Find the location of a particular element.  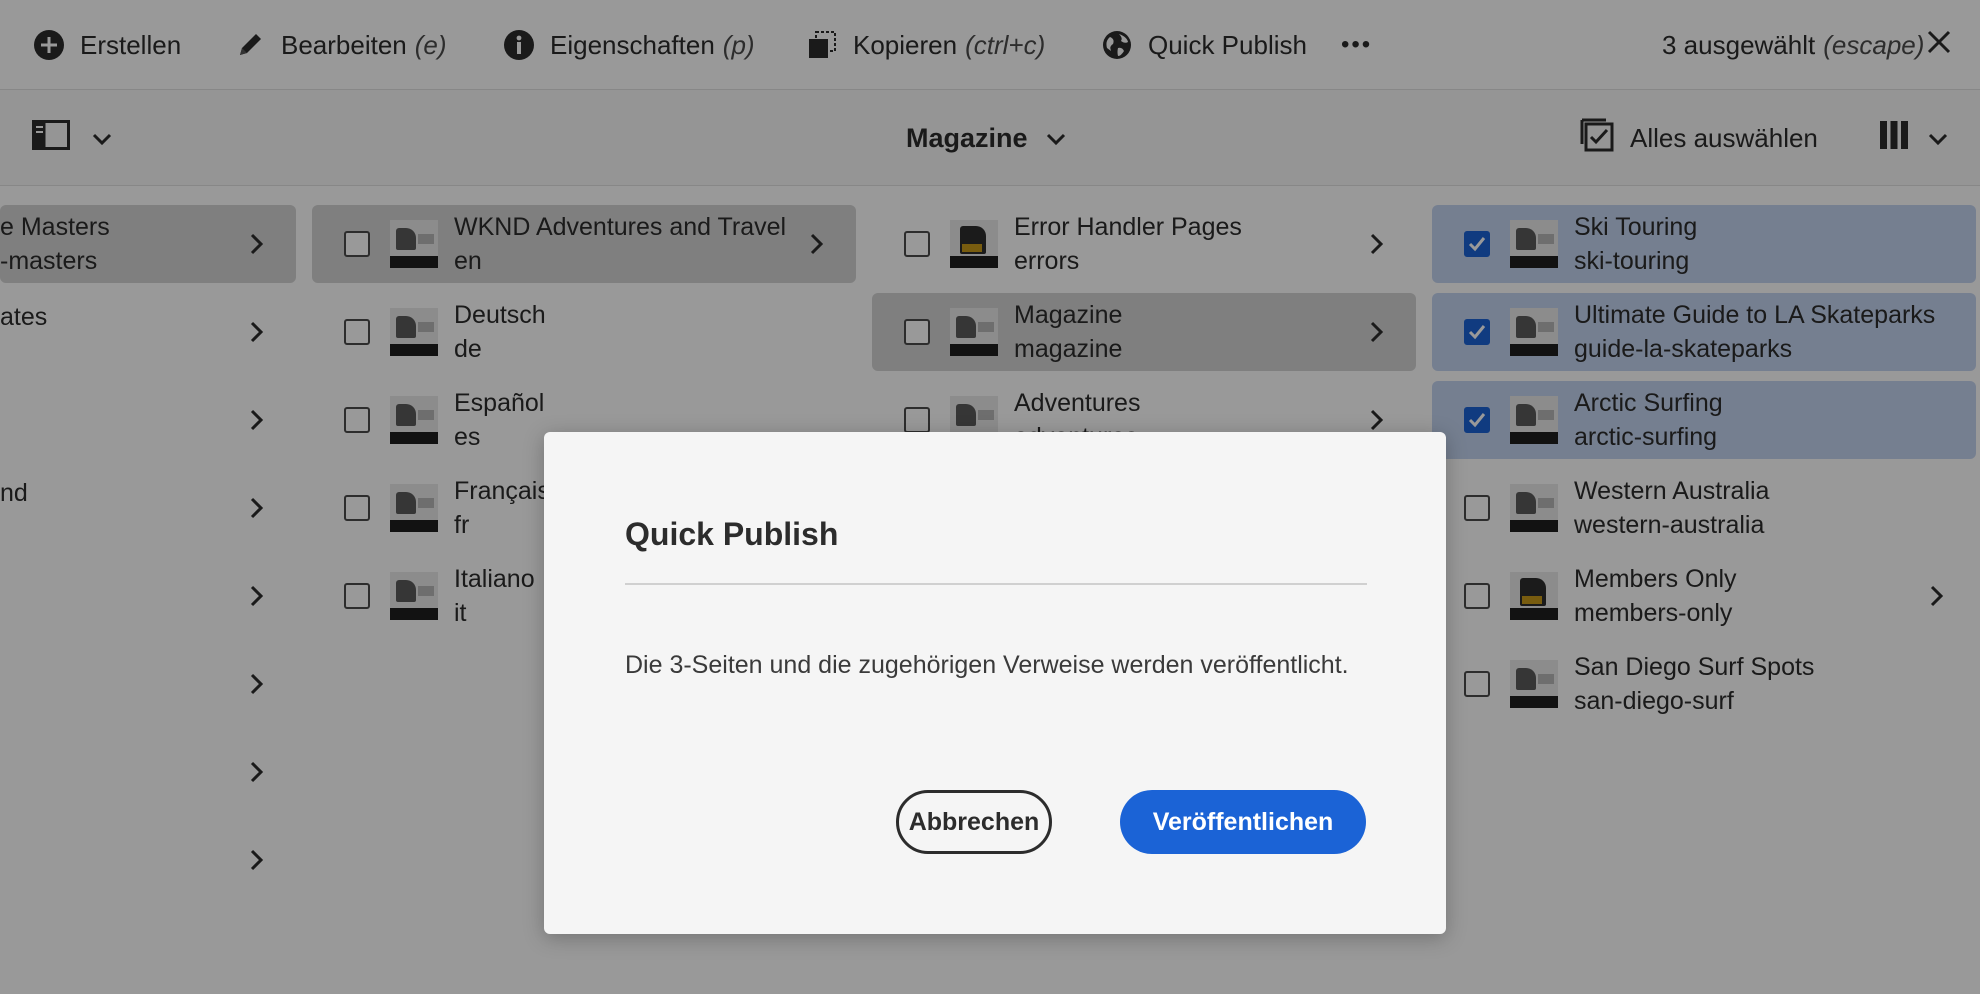

cancel-button: Abbrechen is located at coordinates (974, 822).